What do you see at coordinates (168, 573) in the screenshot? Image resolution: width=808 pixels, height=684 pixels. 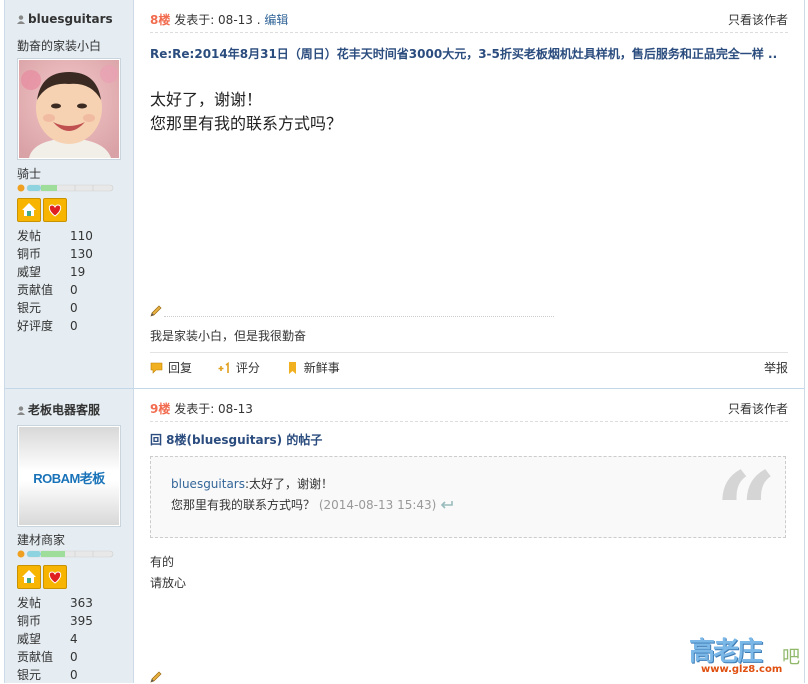 I see `post-body: 有的 请放心` at bounding box center [168, 573].